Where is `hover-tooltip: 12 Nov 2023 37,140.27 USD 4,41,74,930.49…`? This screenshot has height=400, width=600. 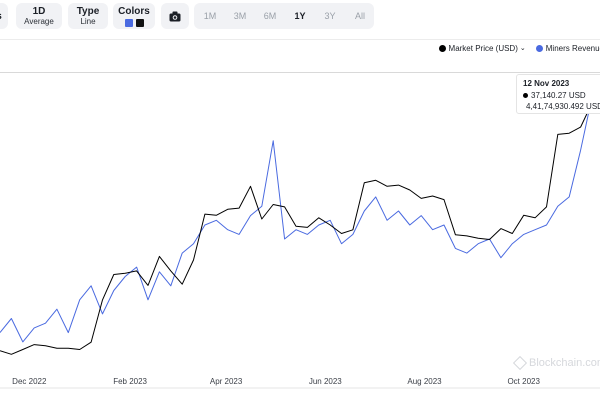 hover-tooltip: 12 Nov 2023 37,140.27 USD 4,41,74,930.49… is located at coordinates (558, 94).